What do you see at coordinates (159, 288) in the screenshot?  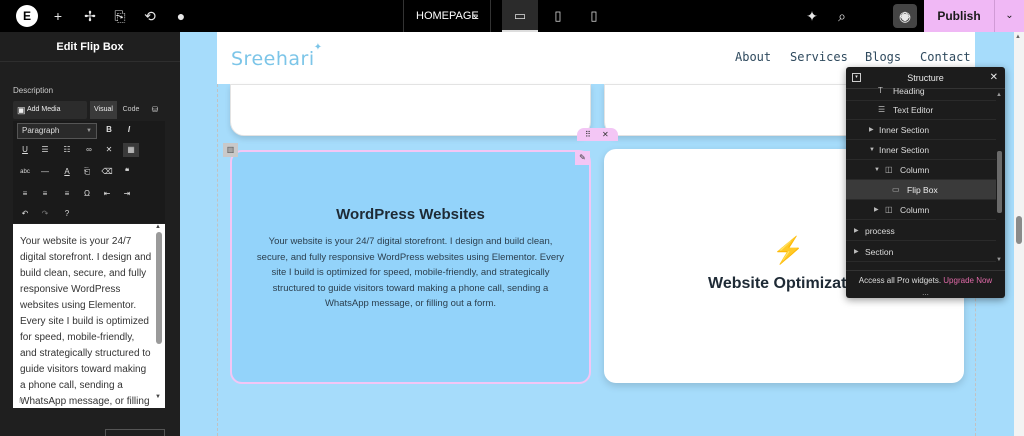 I see `editor-scrollbar` at bounding box center [159, 288].